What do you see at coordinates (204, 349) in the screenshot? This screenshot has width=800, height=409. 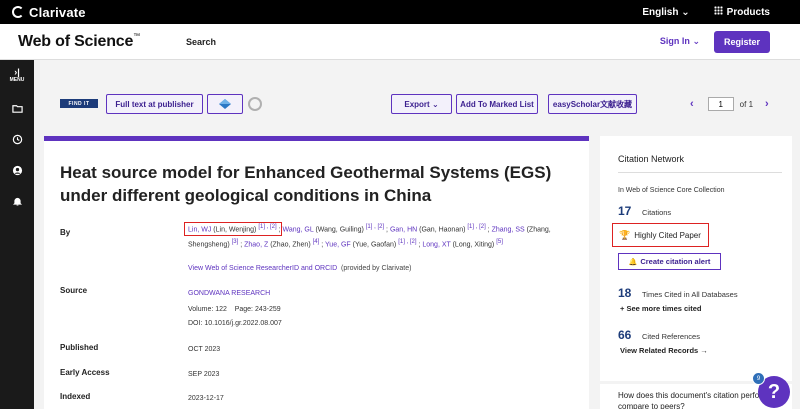 I see `published-value: OCT 2023` at bounding box center [204, 349].